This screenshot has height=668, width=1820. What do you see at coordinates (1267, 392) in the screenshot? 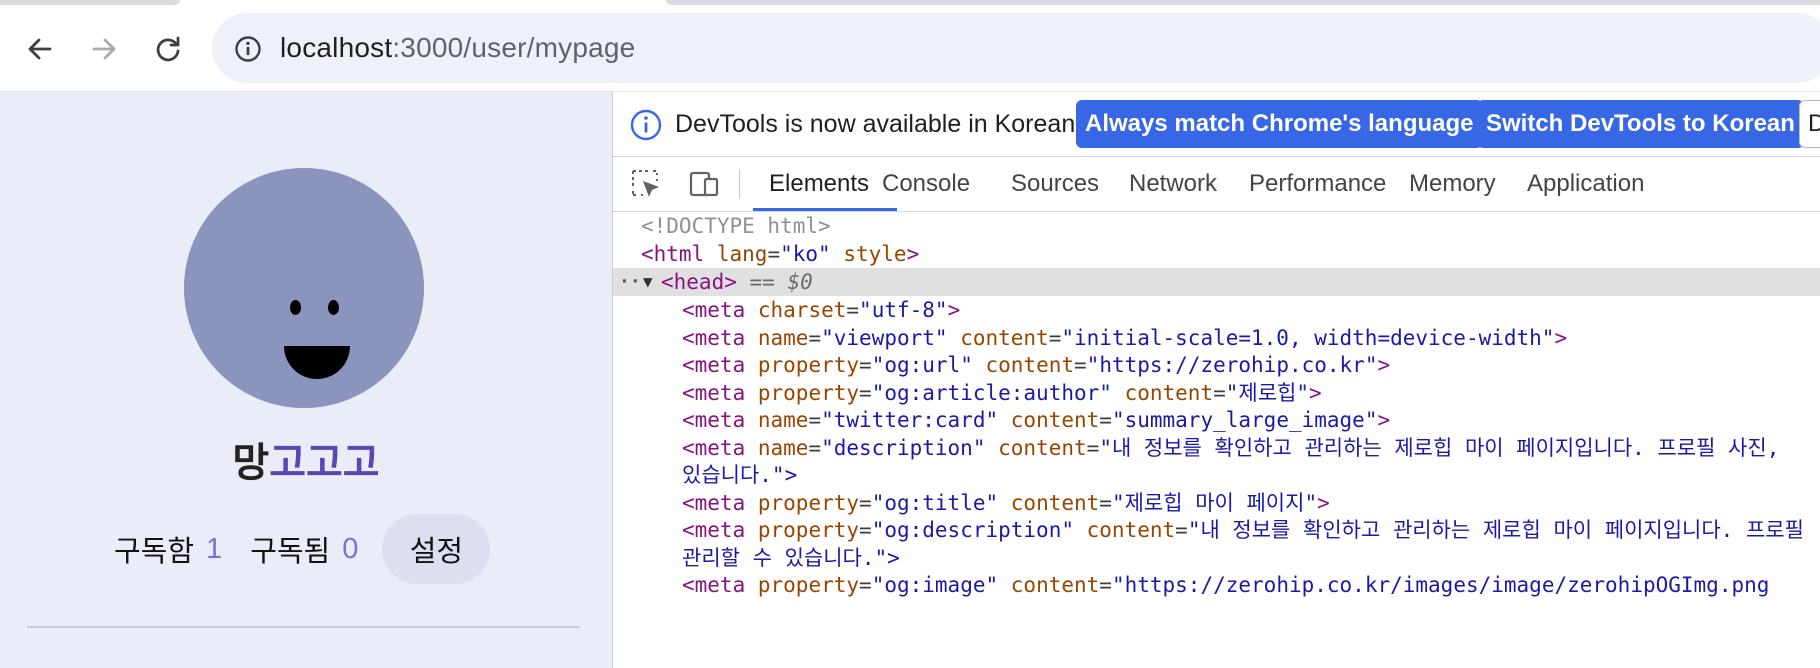
I see `attr-value: "제로힙"` at bounding box center [1267, 392].